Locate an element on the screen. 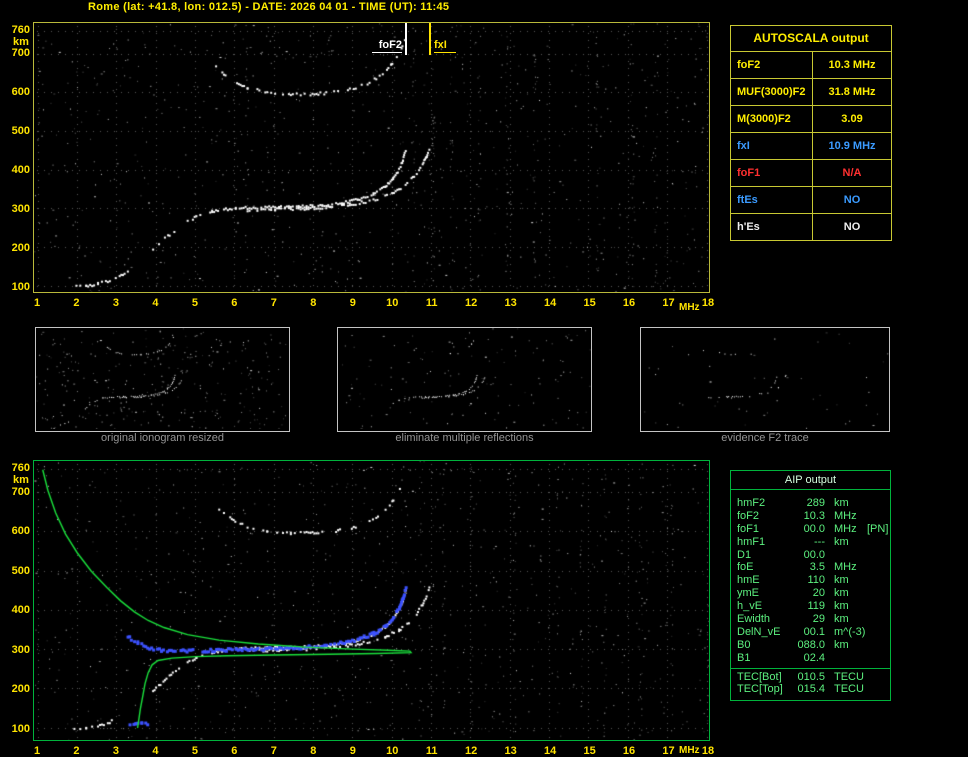  aip-row-label: D1 is located at coordinates (744, 554).